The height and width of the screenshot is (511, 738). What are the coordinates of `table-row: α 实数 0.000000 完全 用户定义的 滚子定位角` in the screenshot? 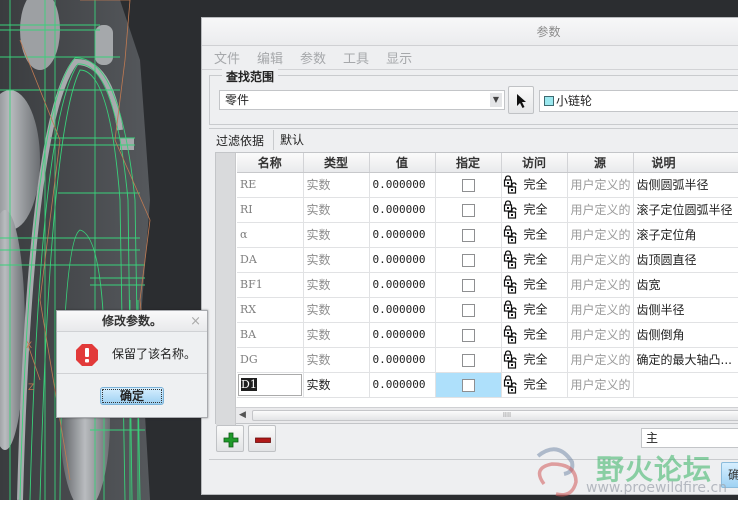 It's located at (487, 235).